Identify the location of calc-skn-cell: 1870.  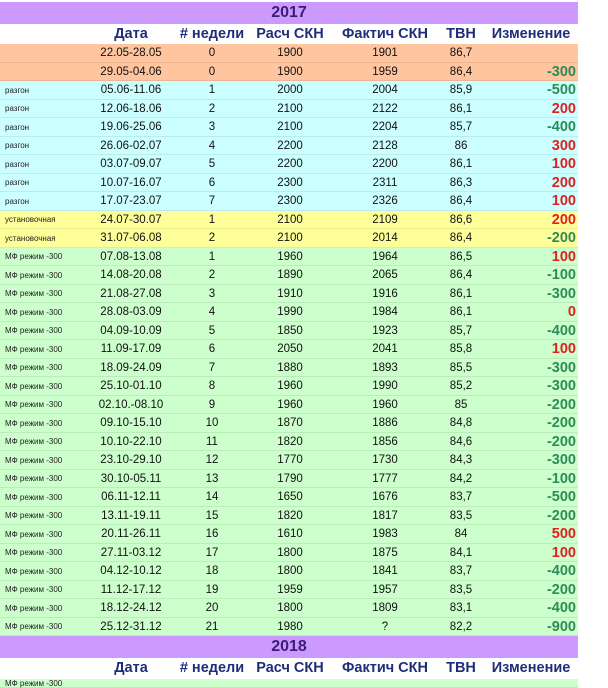
(290, 423).